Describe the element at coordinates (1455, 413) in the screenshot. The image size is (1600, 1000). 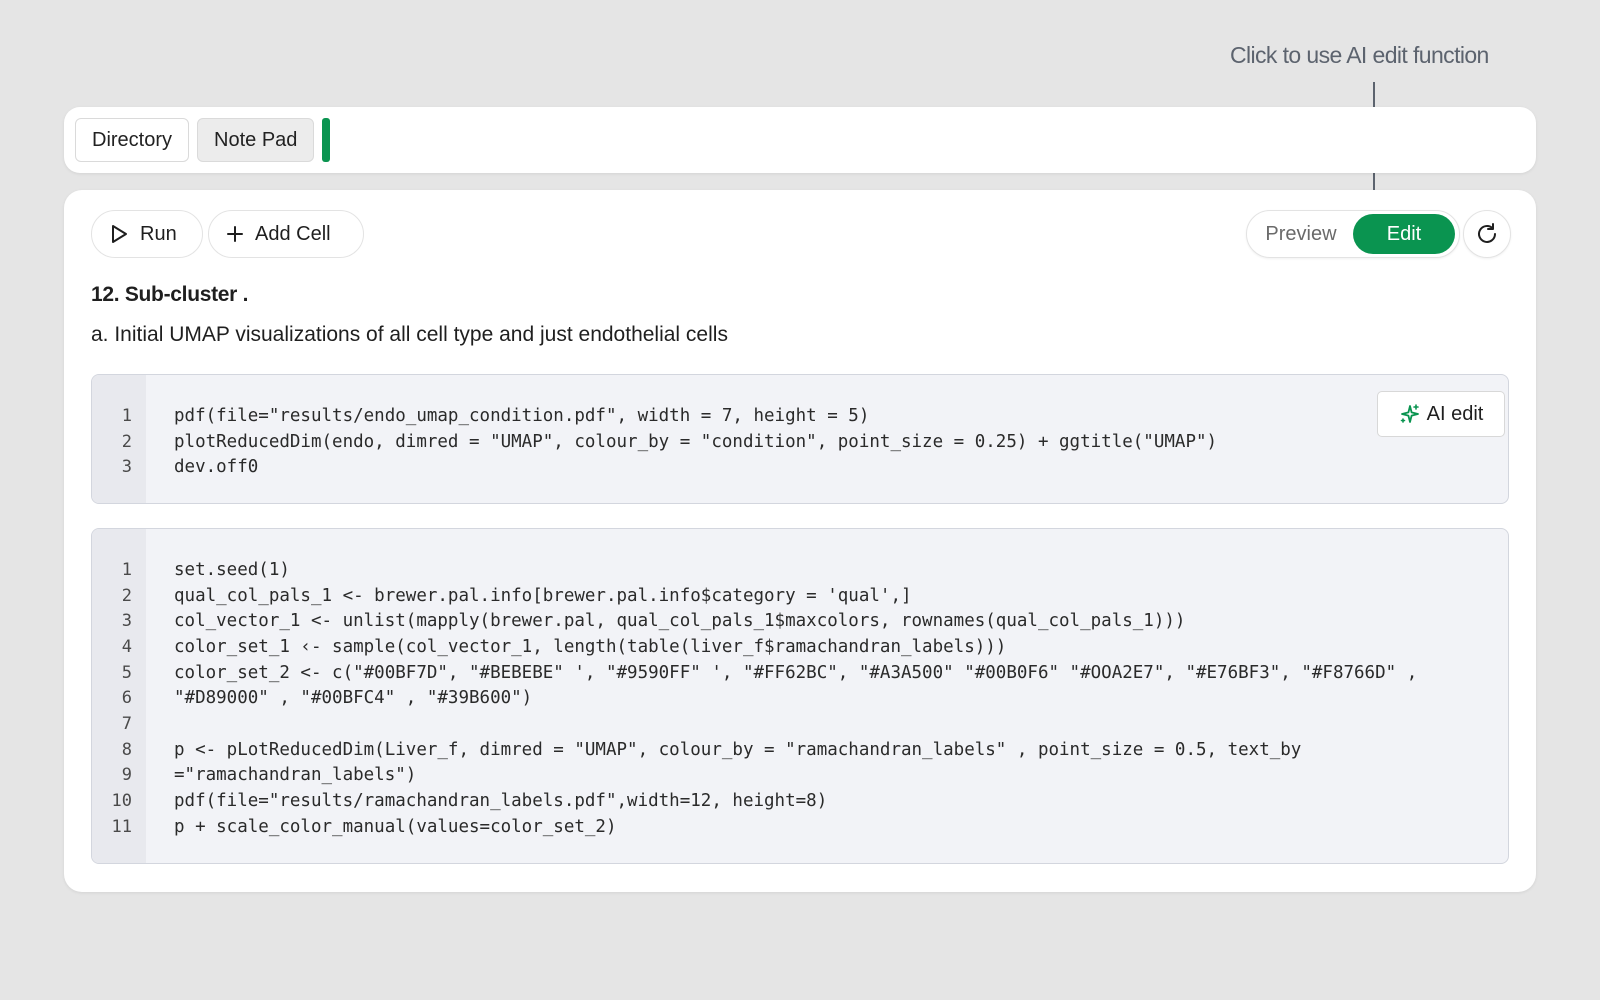
I see `ai-edit-button-label: AI edit` at that location.